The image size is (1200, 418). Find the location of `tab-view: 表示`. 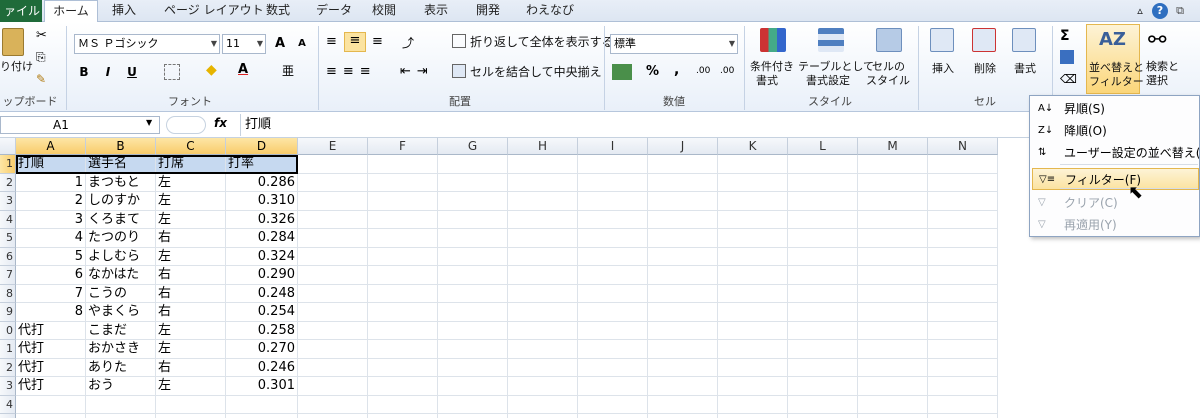

tab-view: 表示 is located at coordinates (436, 11).